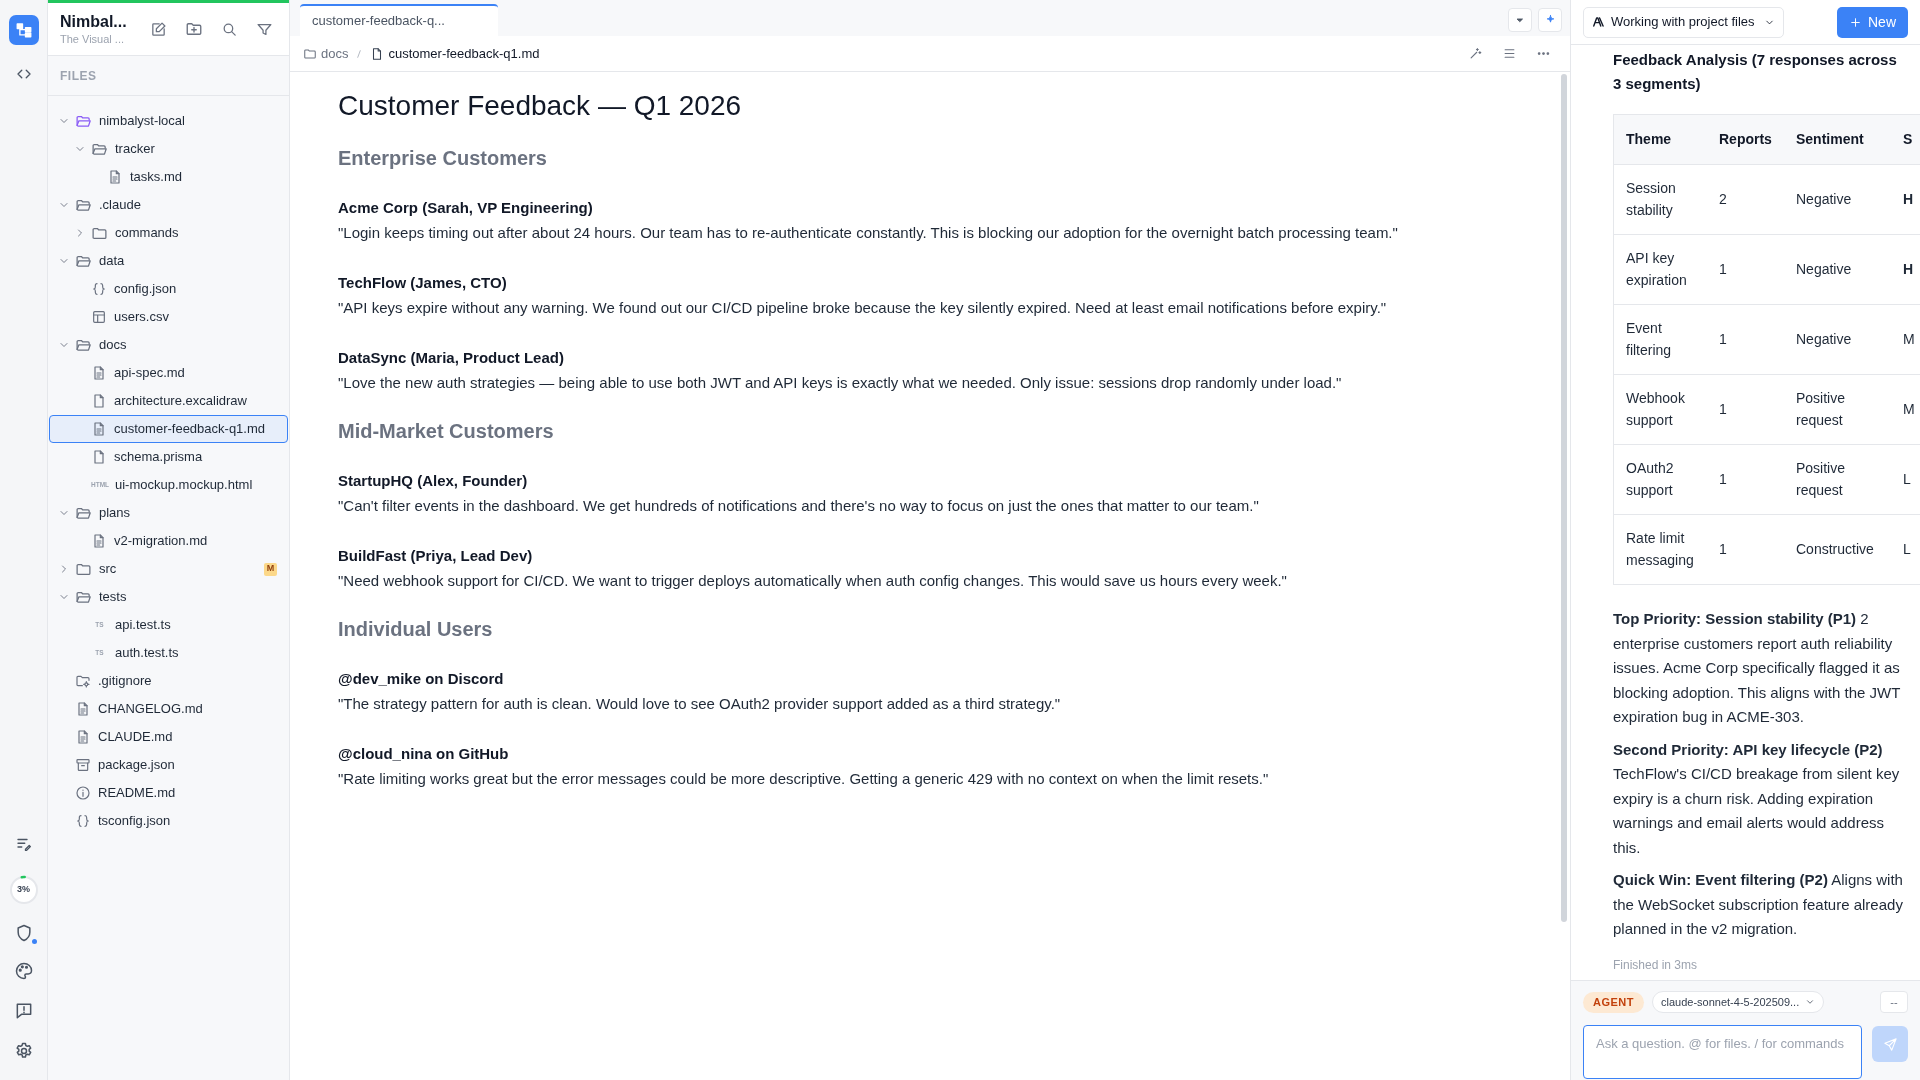  What do you see at coordinates (424, 754) in the screenshot?
I see `feedback-author: @cloud_nina on GitHub` at bounding box center [424, 754].